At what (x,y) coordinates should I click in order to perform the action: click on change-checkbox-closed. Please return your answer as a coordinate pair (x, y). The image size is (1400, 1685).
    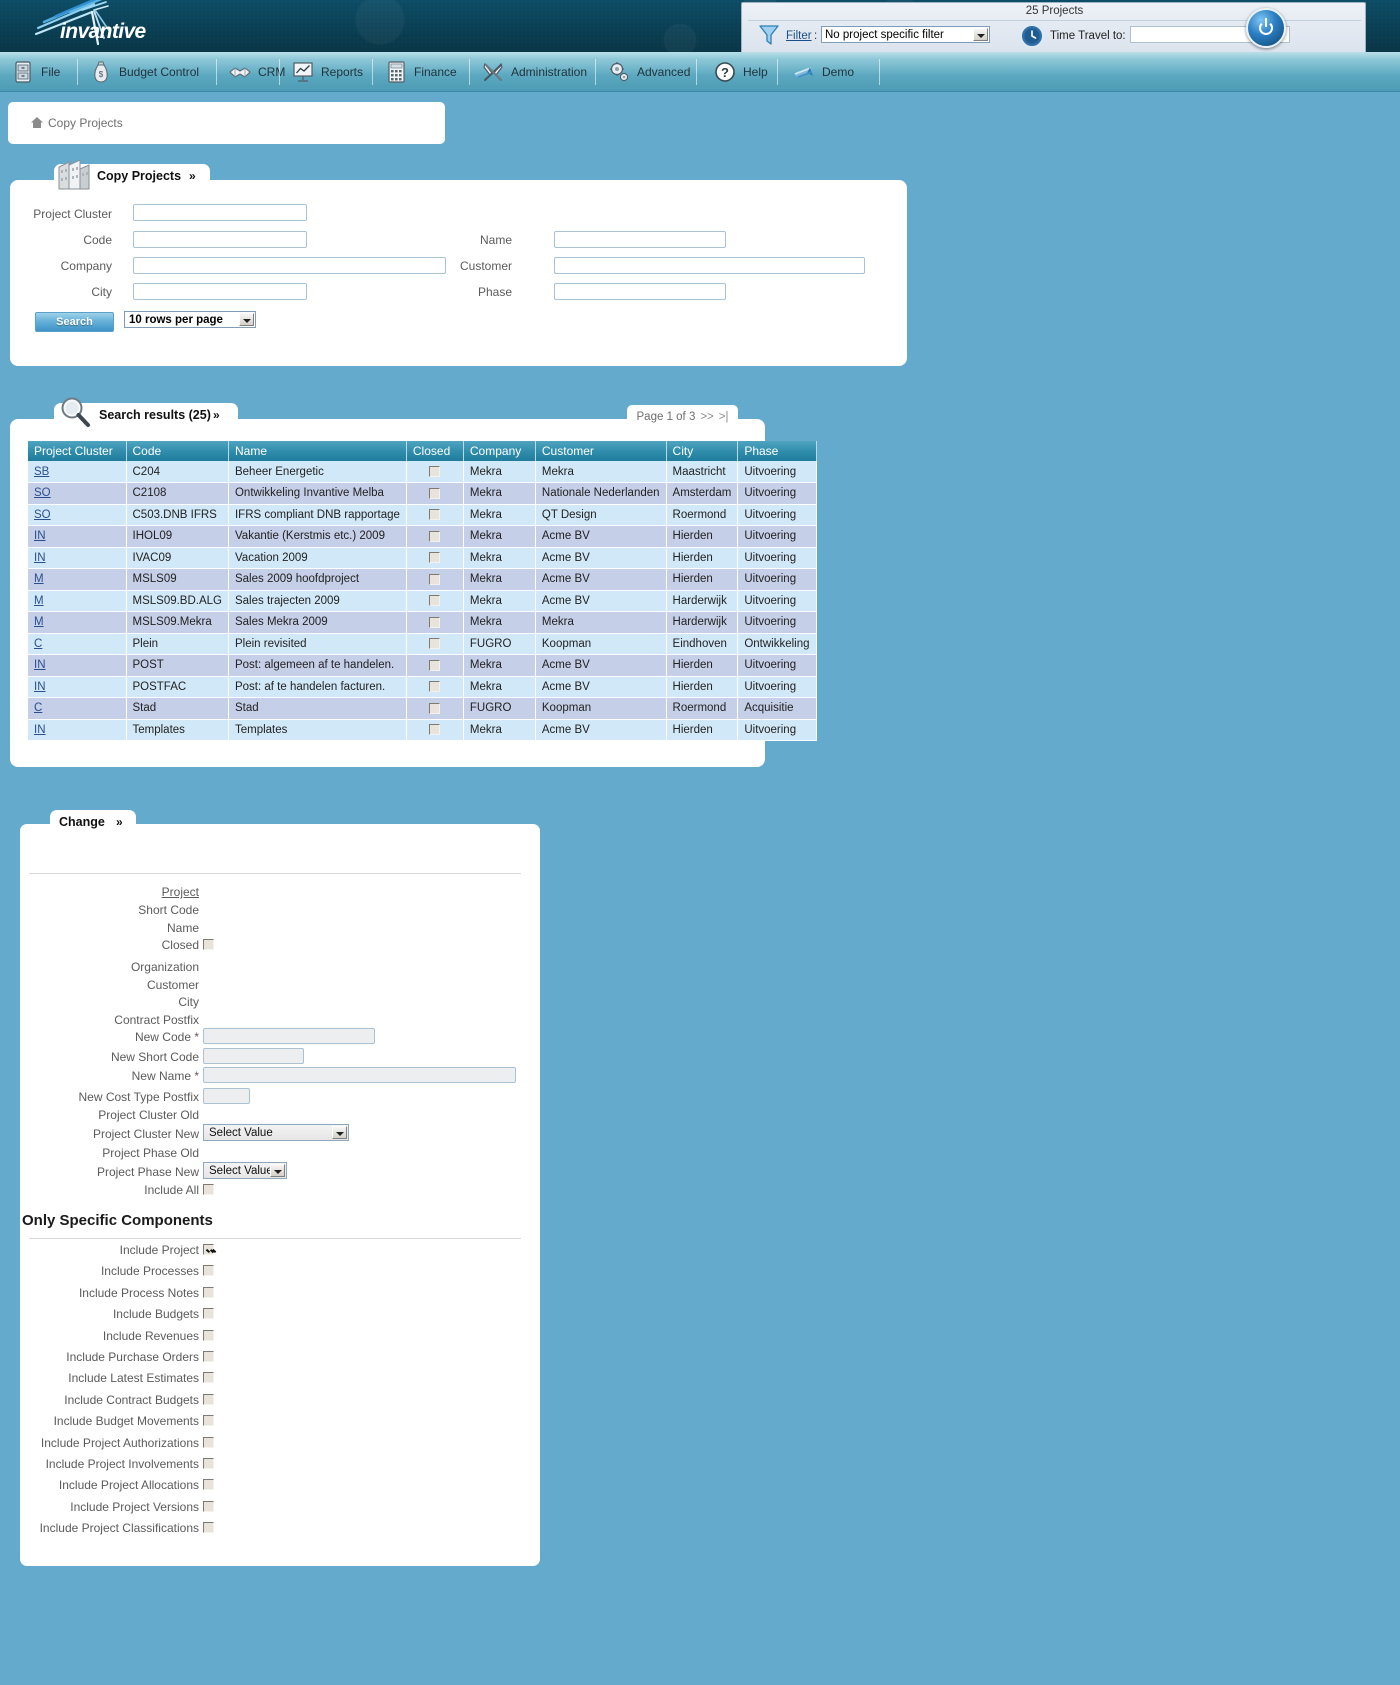
    Looking at the image, I should click on (208, 944).